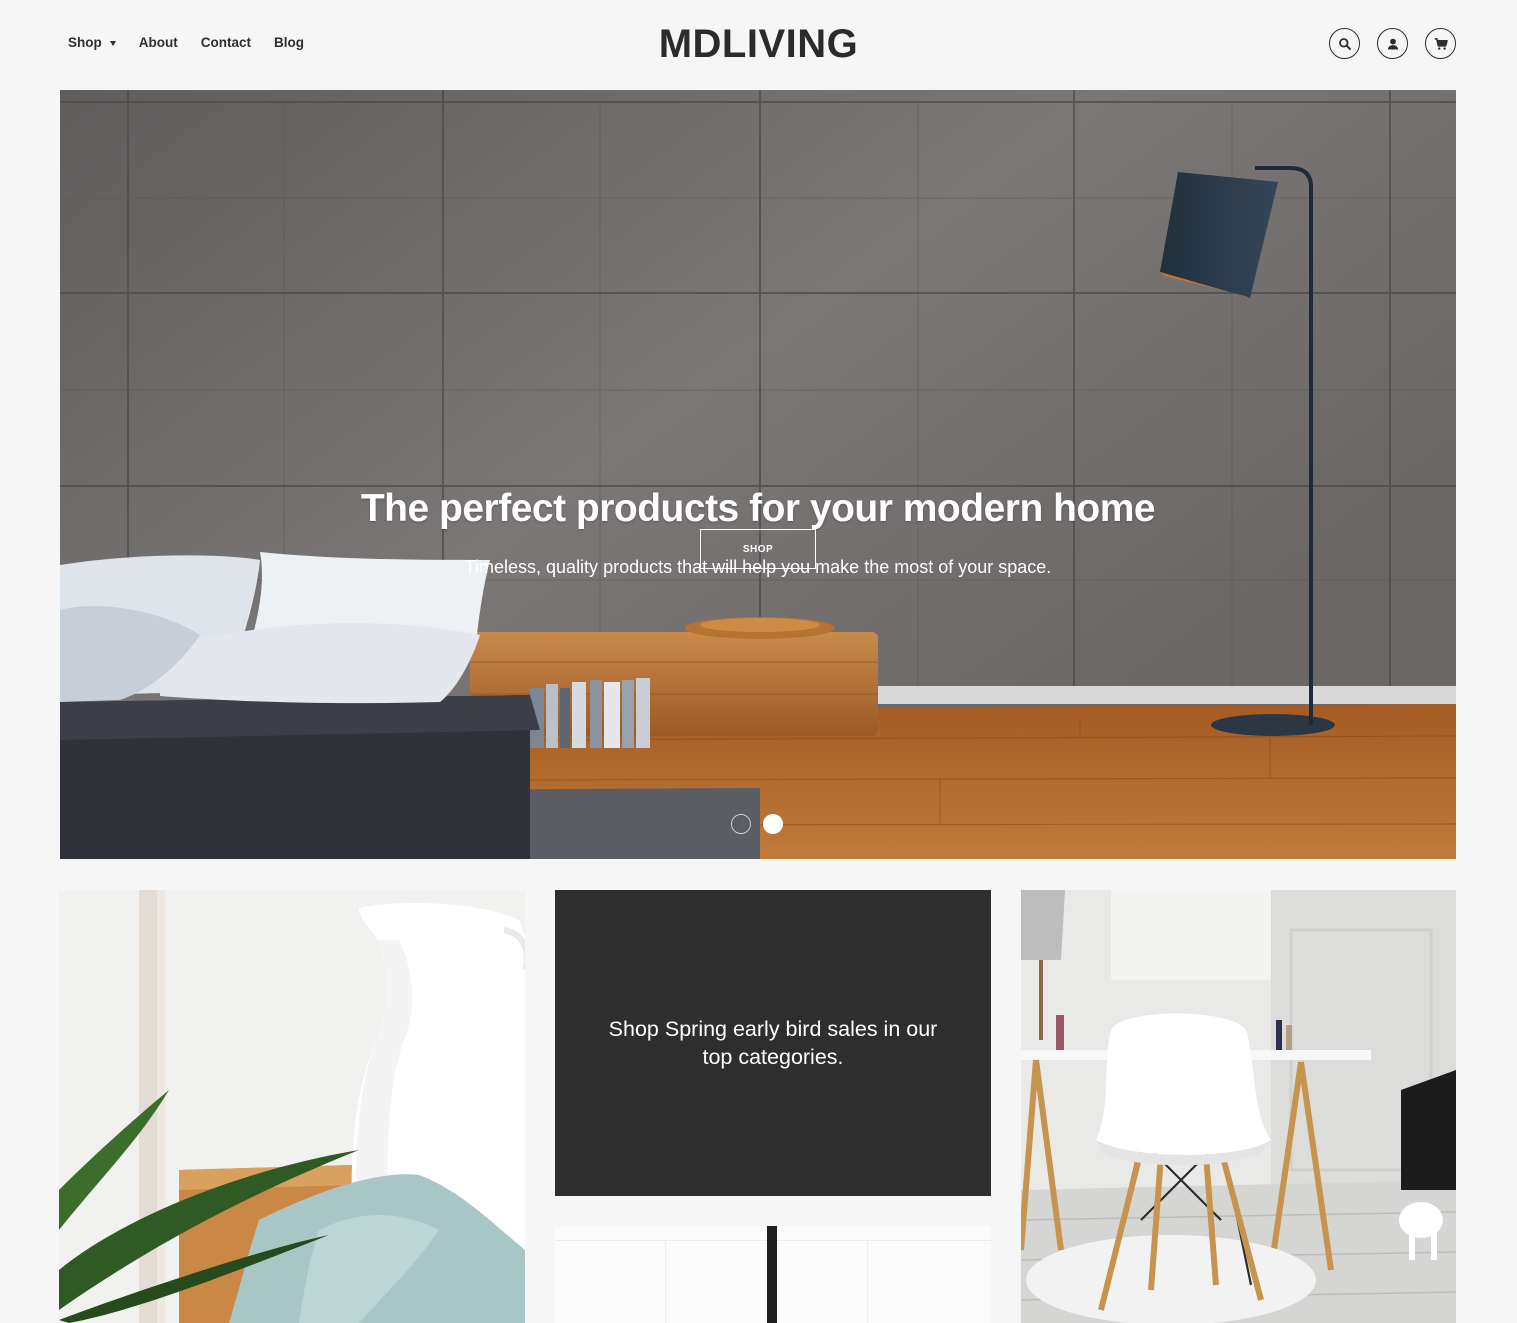  I want to click on site-header: Shop About Contact Blog MDLIVING, so click(758, 45).